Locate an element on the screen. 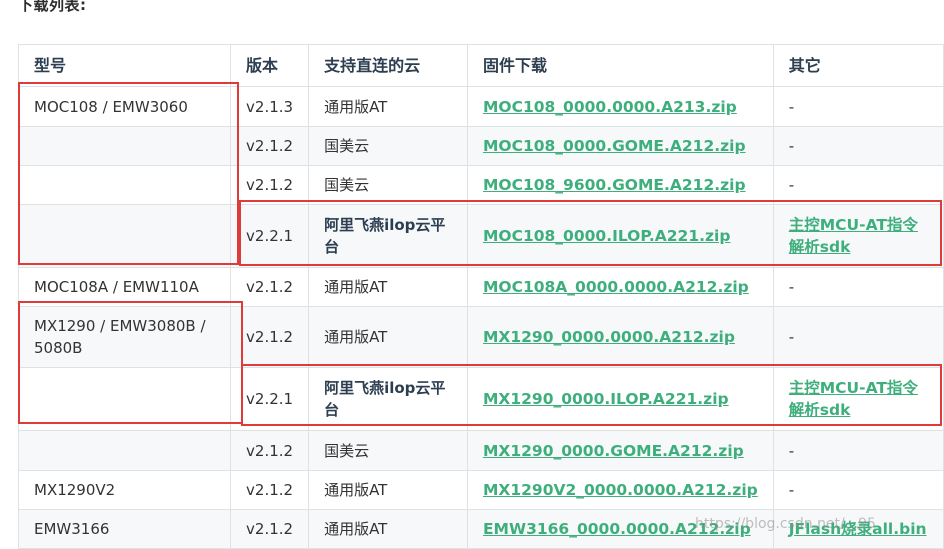 The height and width of the screenshot is (549, 944). table-row: v2.1.2 国美云 MOC108_0000.GOME.A212.zip - is located at coordinates (480, 146).